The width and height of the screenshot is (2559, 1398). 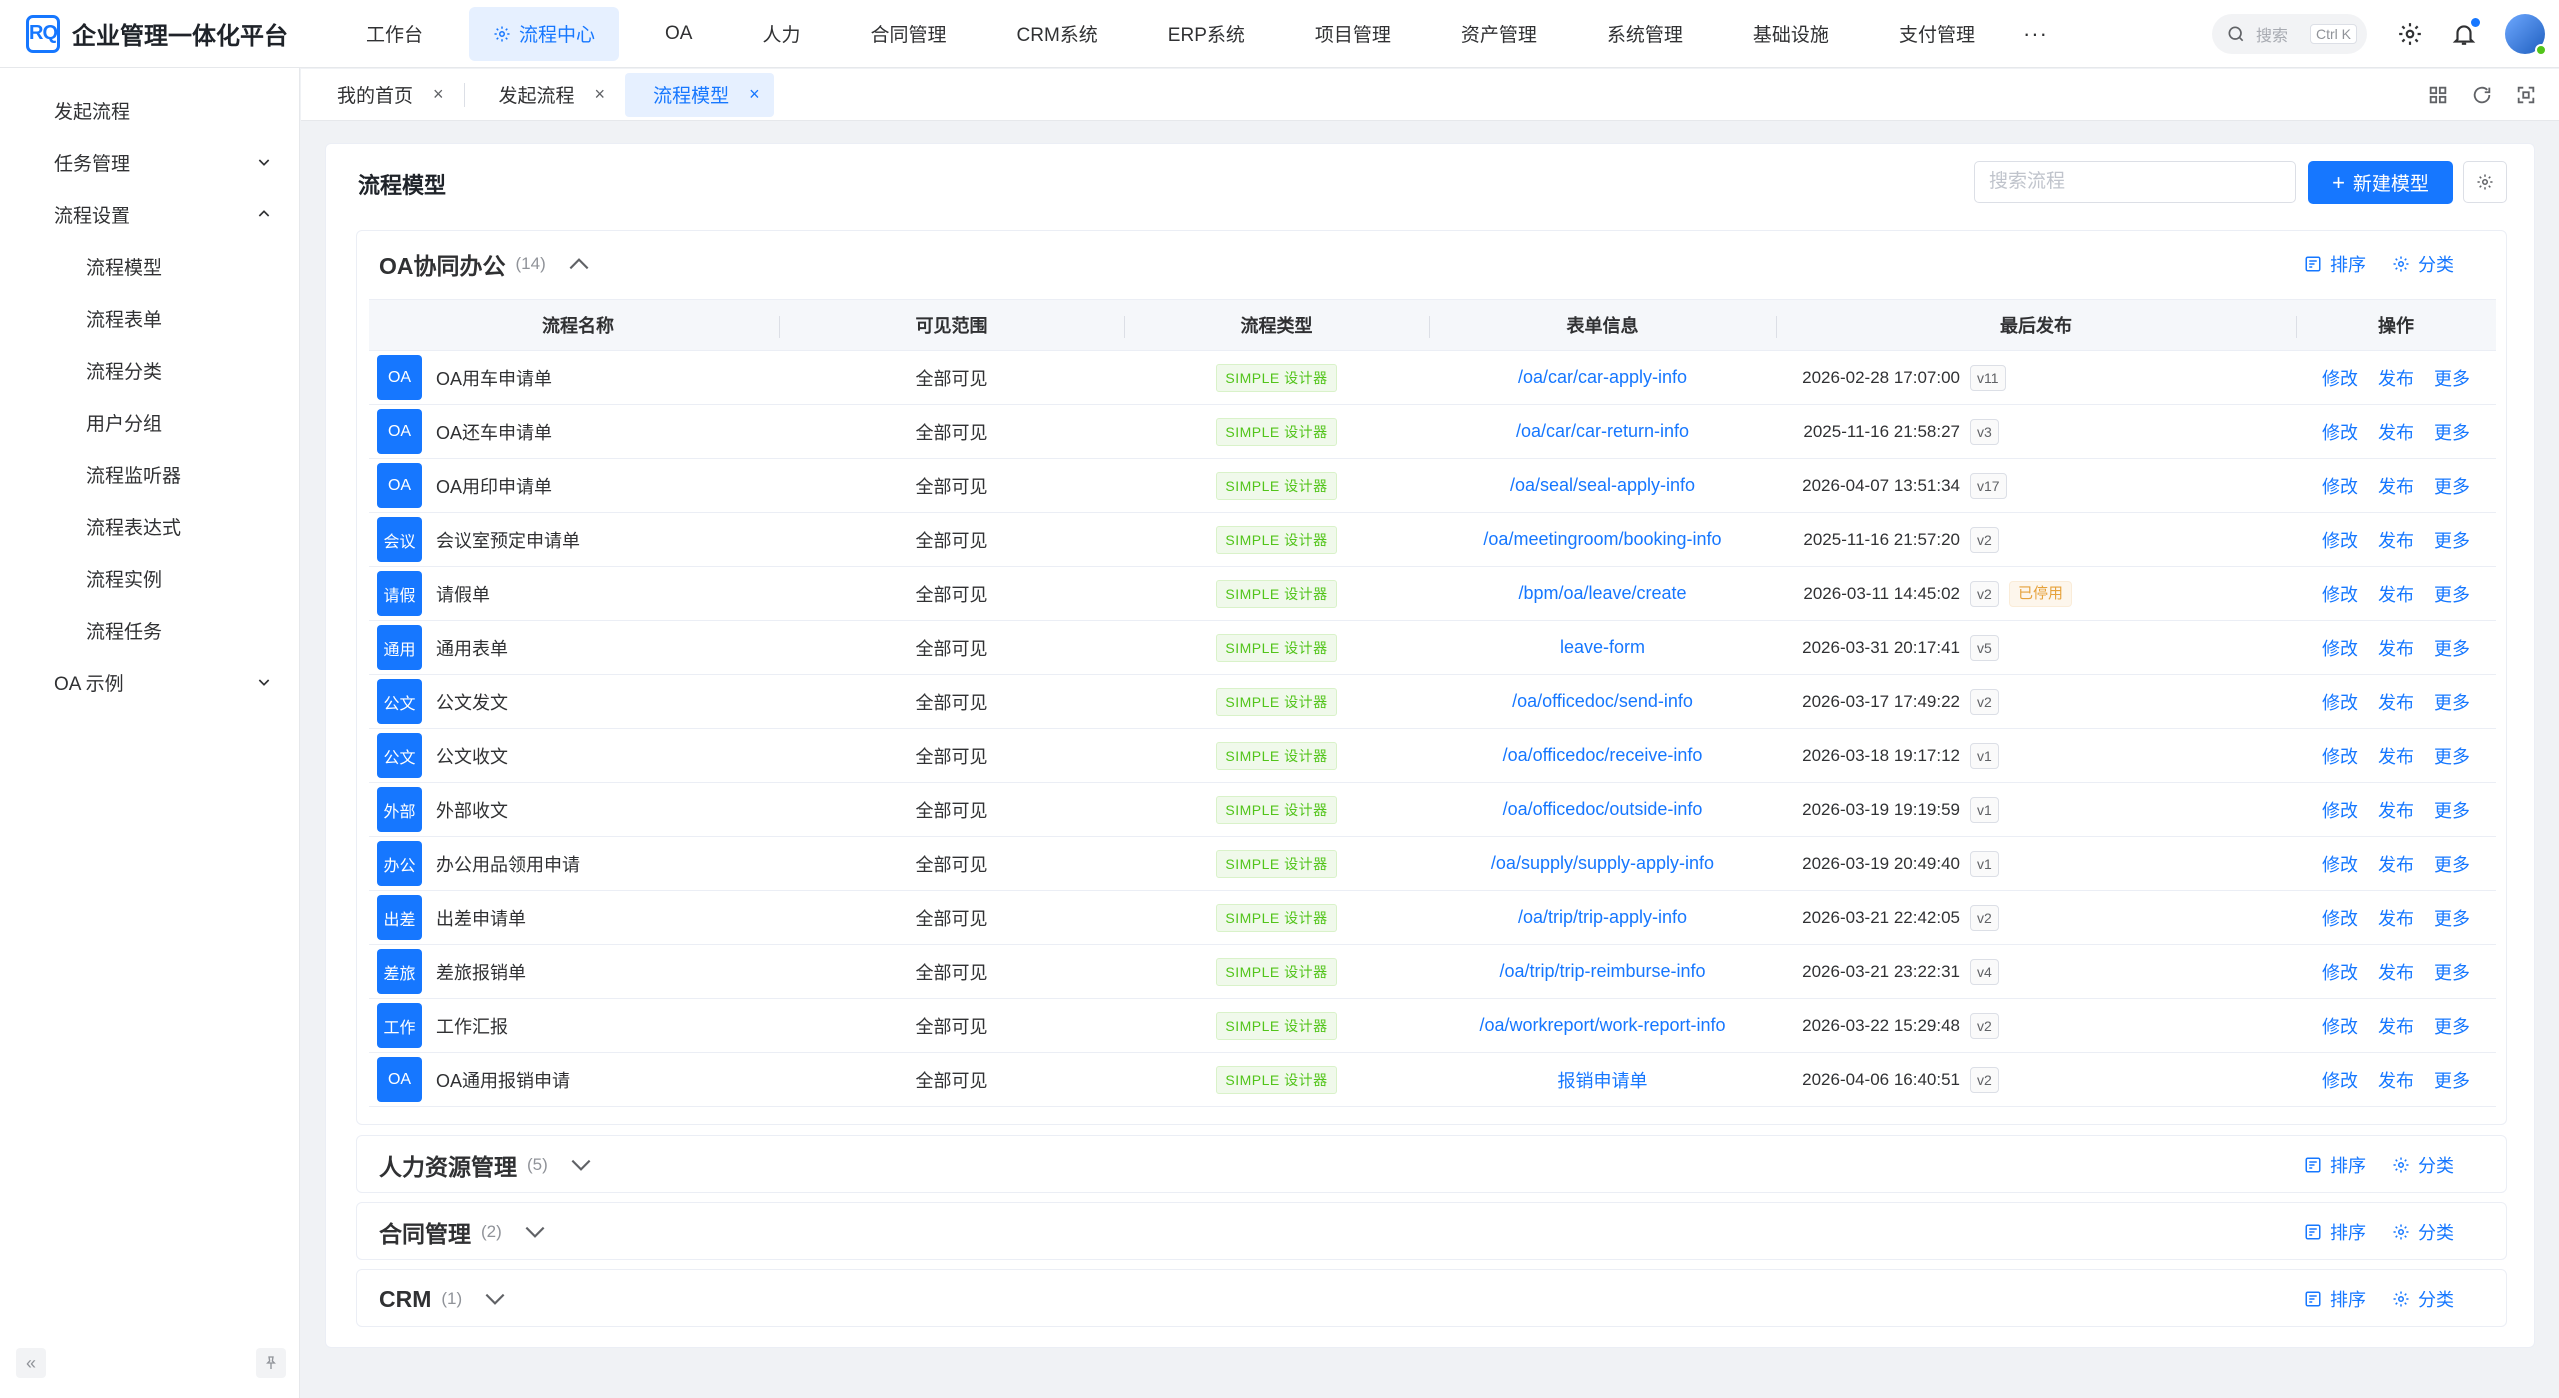 I want to click on nav-item-0: 工作台, so click(x=394, y=34).